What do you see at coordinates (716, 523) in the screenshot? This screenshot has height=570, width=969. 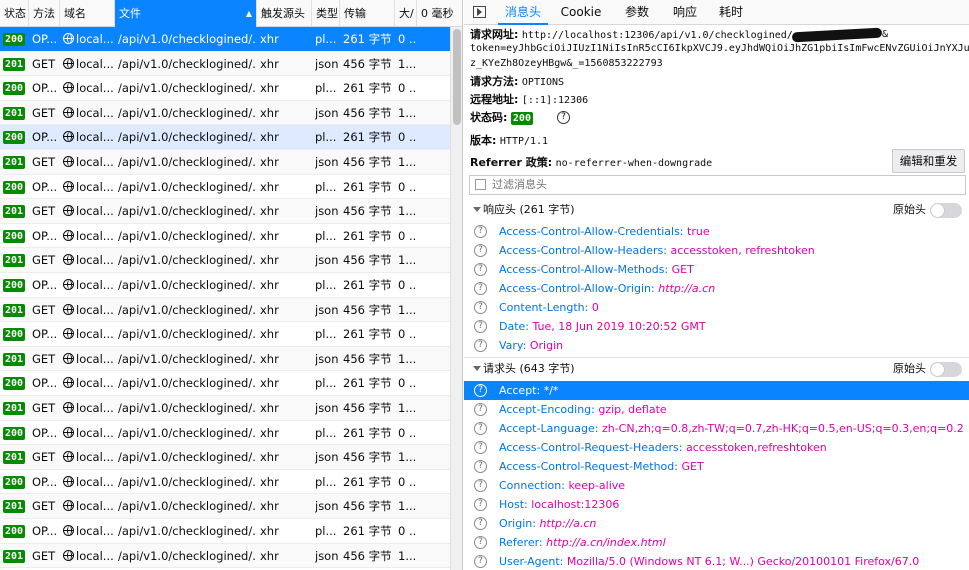 I see `header-row: ? Origin: http://a.cn` at bounding box center [716, 523].